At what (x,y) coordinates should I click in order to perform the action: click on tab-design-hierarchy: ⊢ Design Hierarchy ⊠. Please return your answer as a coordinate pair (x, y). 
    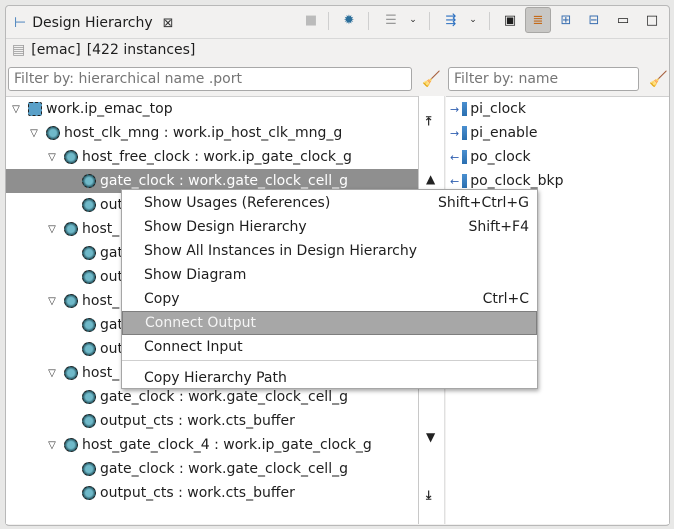
    Looking at the image, I should click on (103, 23).